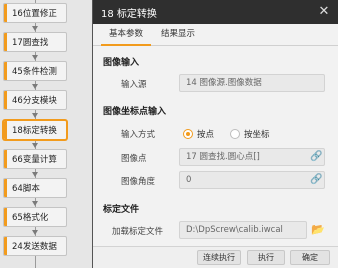 The image size is (338, 268). What do you see at coordinates (135, 112) in the screenshot?
I see `section-coord-input: 图像坐标点输入` at bounding box center [135, 112].